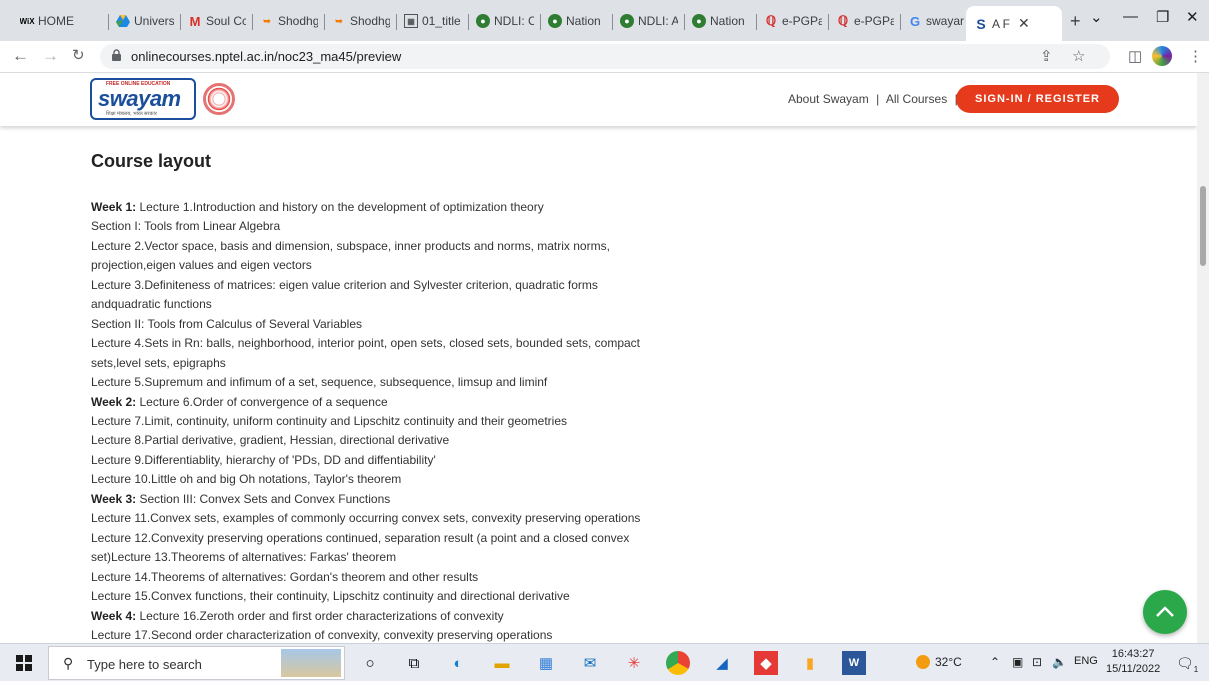 This screenshot has width=1209, height=682. I want to click on network-icon: ⊡, so click(1037, 662).